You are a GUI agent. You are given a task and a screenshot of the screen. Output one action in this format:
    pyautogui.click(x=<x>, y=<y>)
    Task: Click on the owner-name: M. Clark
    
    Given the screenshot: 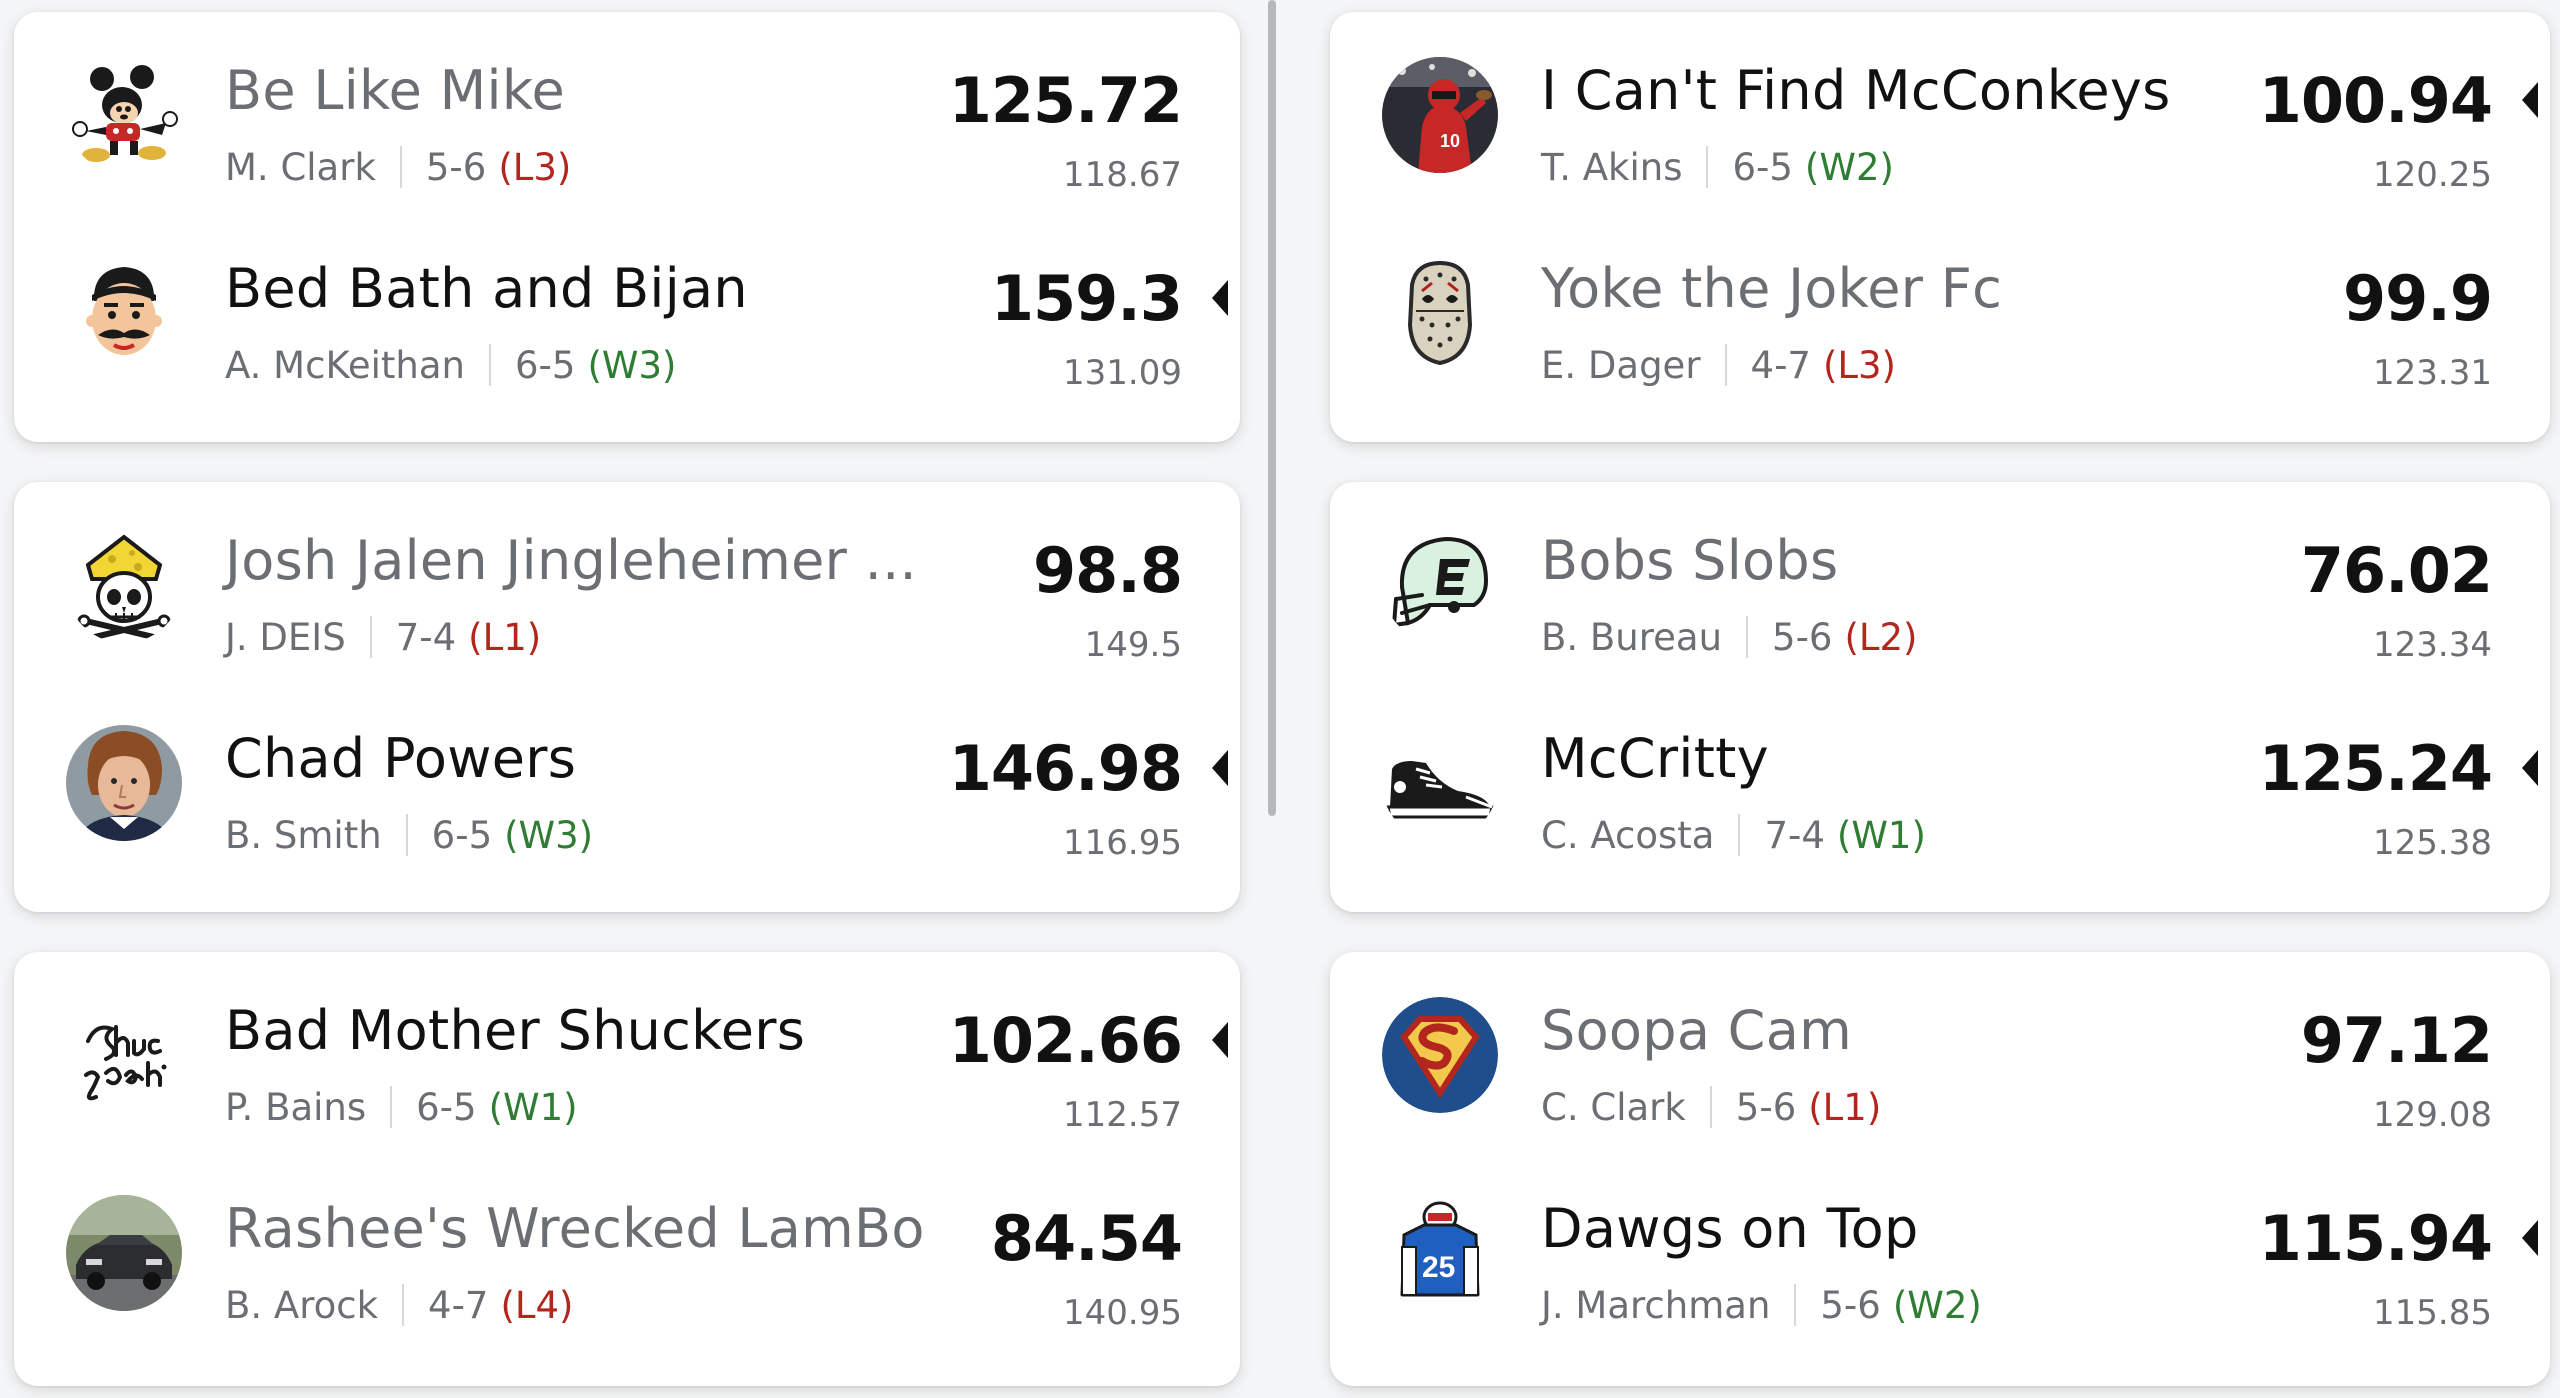 What is the action you would take?
    pyautogui.click(x=300, y=167)
    